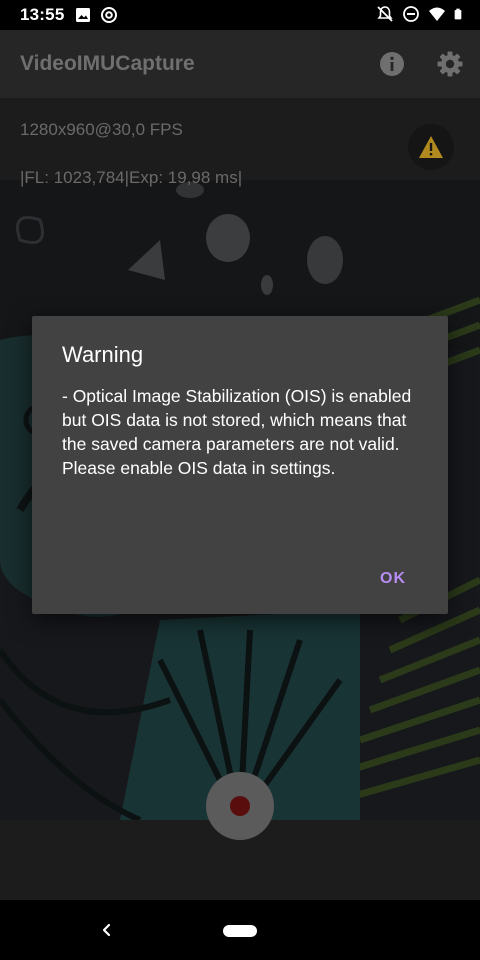 This screenshot has height=960, width=480. I want to click on warning-icon, so click(431, 147).